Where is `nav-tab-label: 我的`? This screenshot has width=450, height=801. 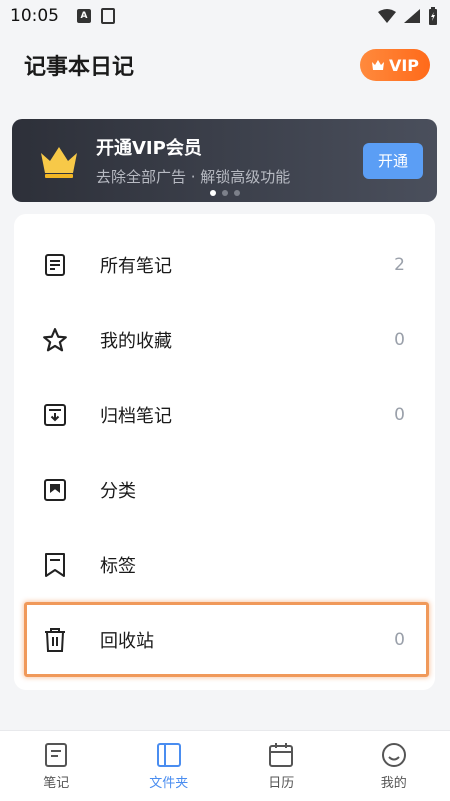
nav-tab-label: 我的 is located at coordinates (393, 783).